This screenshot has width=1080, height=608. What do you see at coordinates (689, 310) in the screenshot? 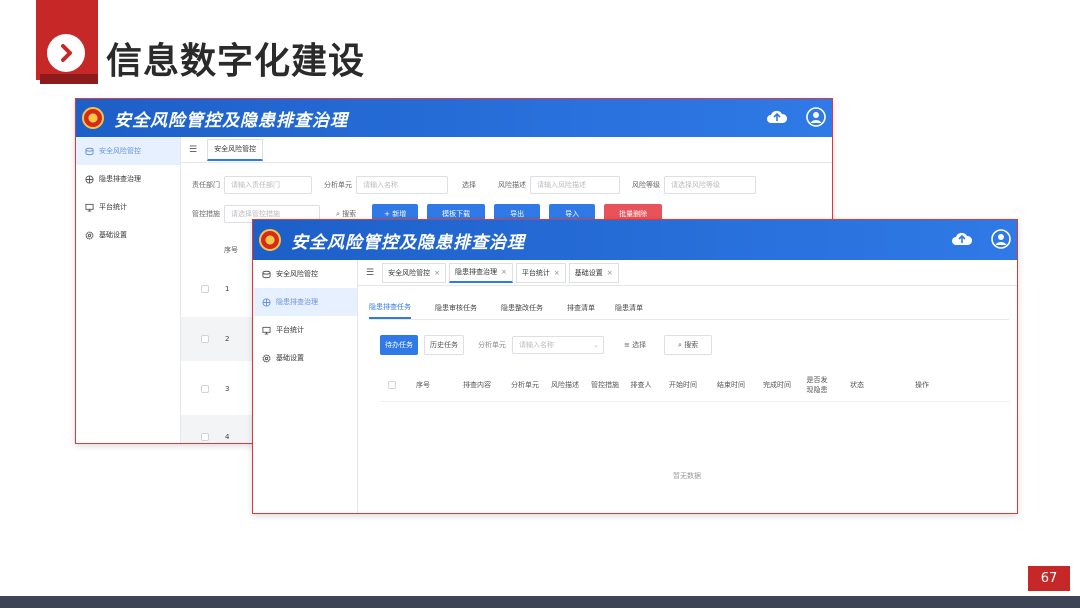
I see `subtab-bar: 隐患排查任务 隐患审核任务 隐患整改任务 排查清单 隐患清单` at bounding box center [689, 310].